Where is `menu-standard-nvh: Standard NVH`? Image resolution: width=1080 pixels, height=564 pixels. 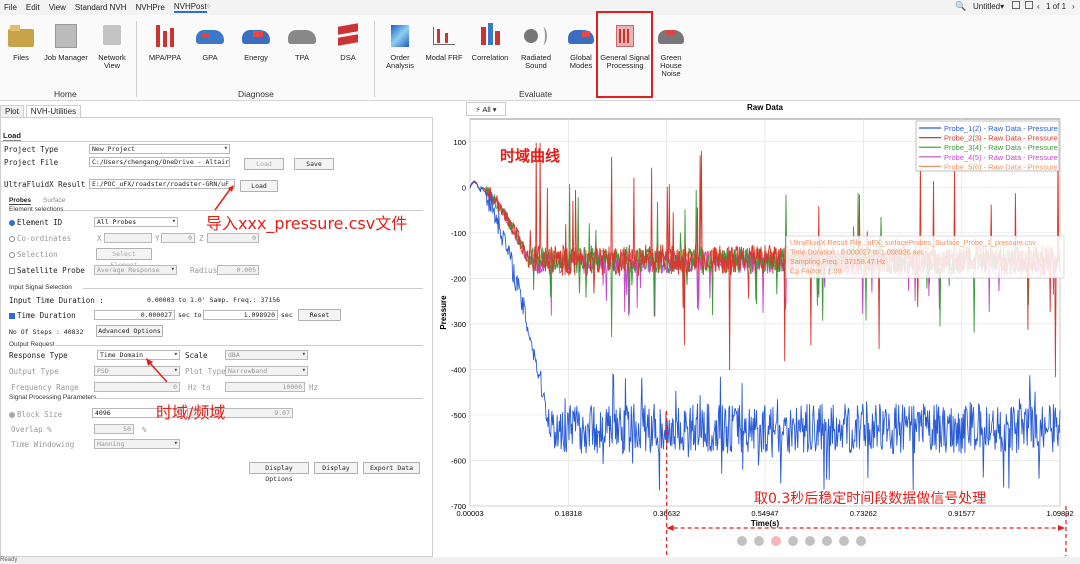 menu-standard-nvh: Standard NVH is located at coordinates (101, 7).